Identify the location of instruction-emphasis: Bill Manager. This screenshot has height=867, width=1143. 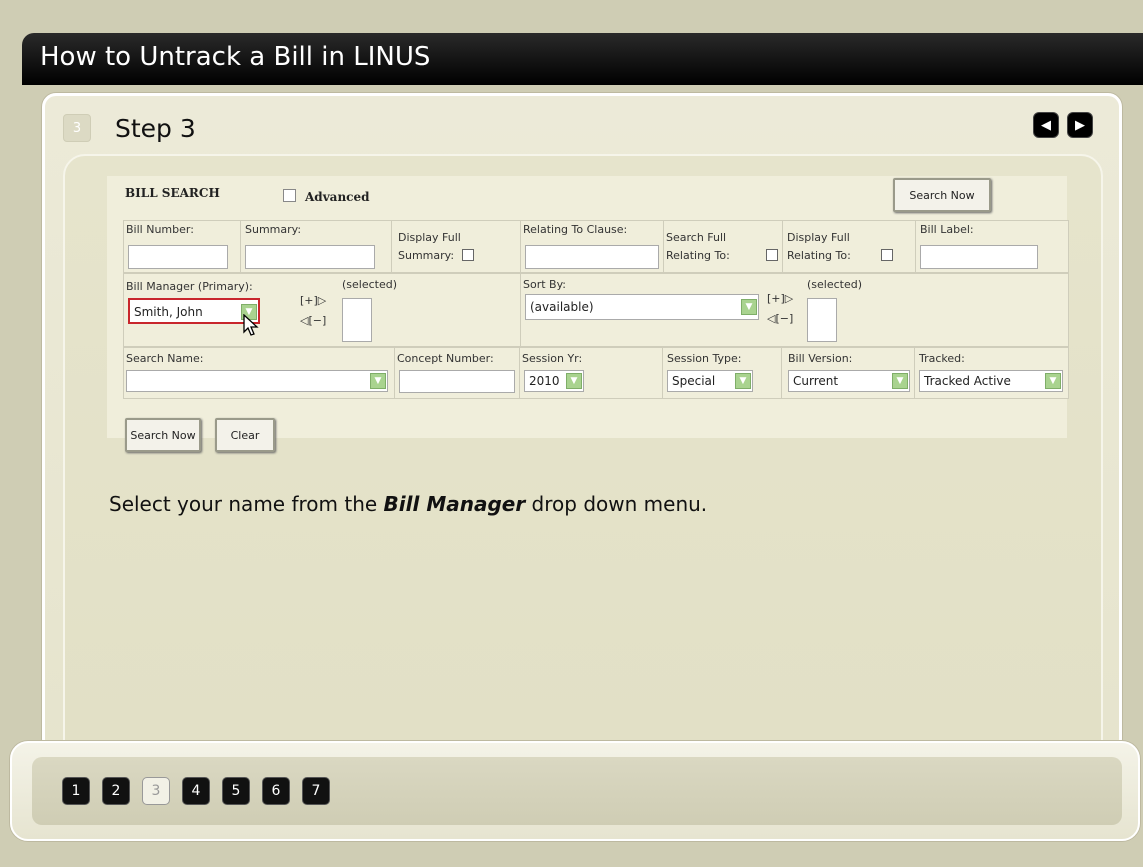
(454, 504).